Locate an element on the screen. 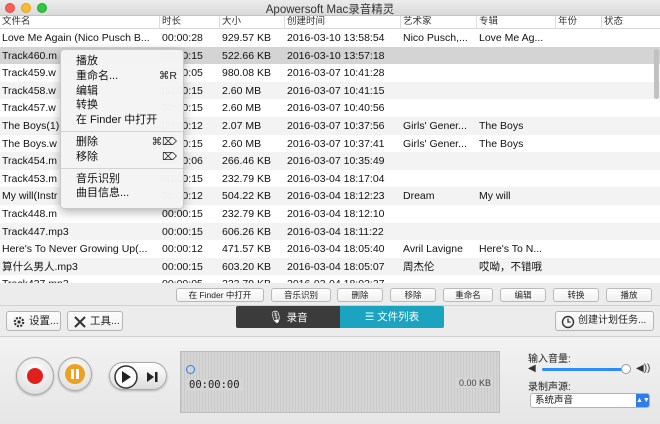 The image size is (660, 424). table-cell: 00:00:05 is located at coordinates (191, 280).